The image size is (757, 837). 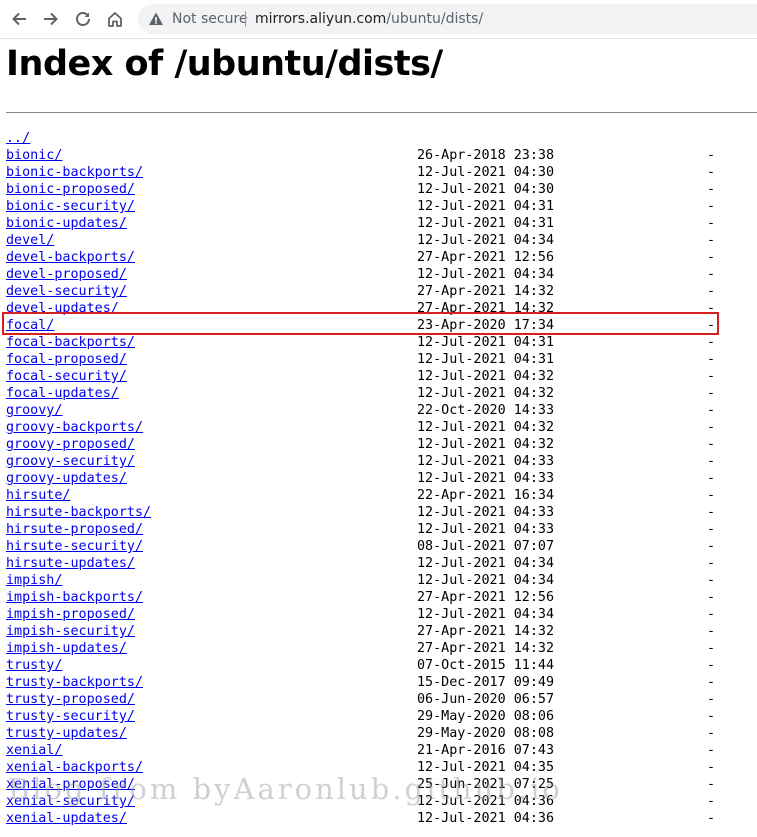 I want to click on directory-link: devel-backports/, so click(x=70, y=257).